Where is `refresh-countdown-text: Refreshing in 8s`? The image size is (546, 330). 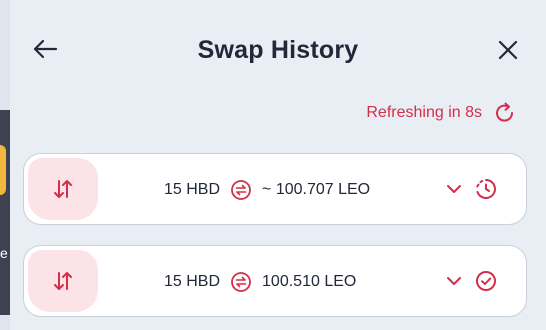 refresh-countdown-text: Refreshing in 8s is located at coordinates (424, 112).